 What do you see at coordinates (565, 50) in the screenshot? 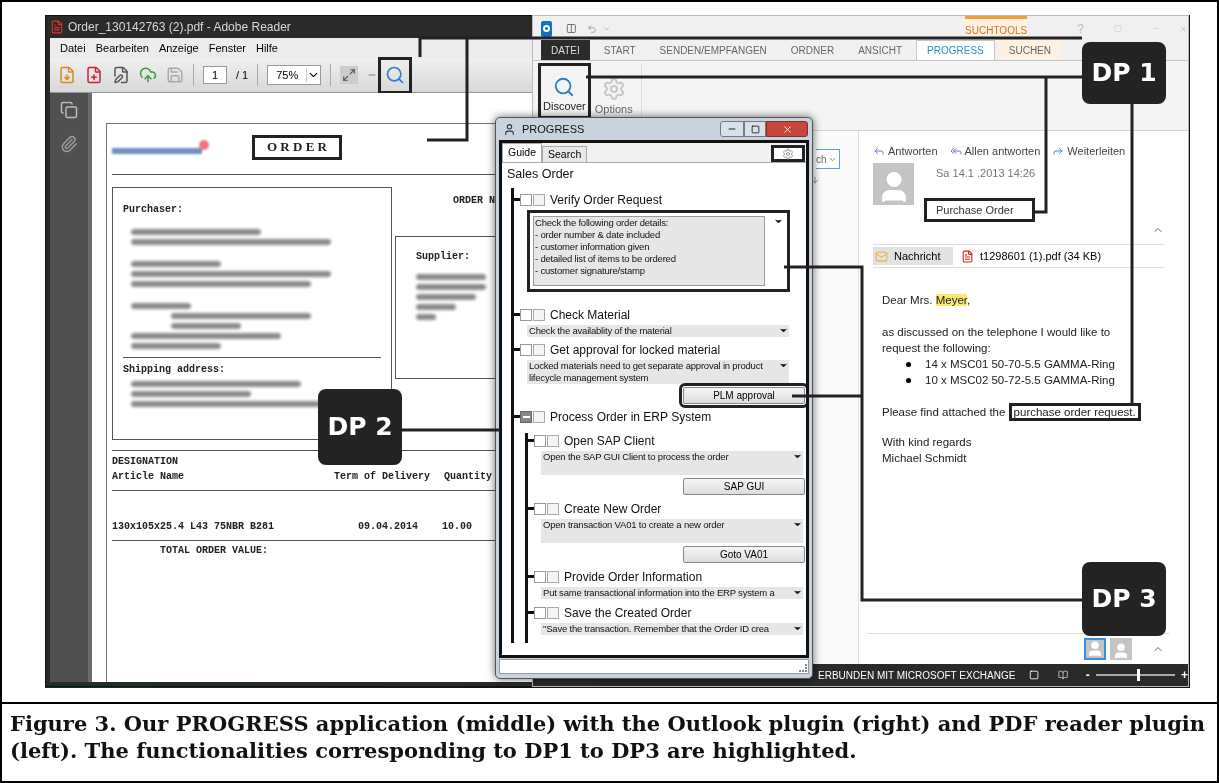
I see `ribbon-tab: DATEI` at bounding box center [565, 50].